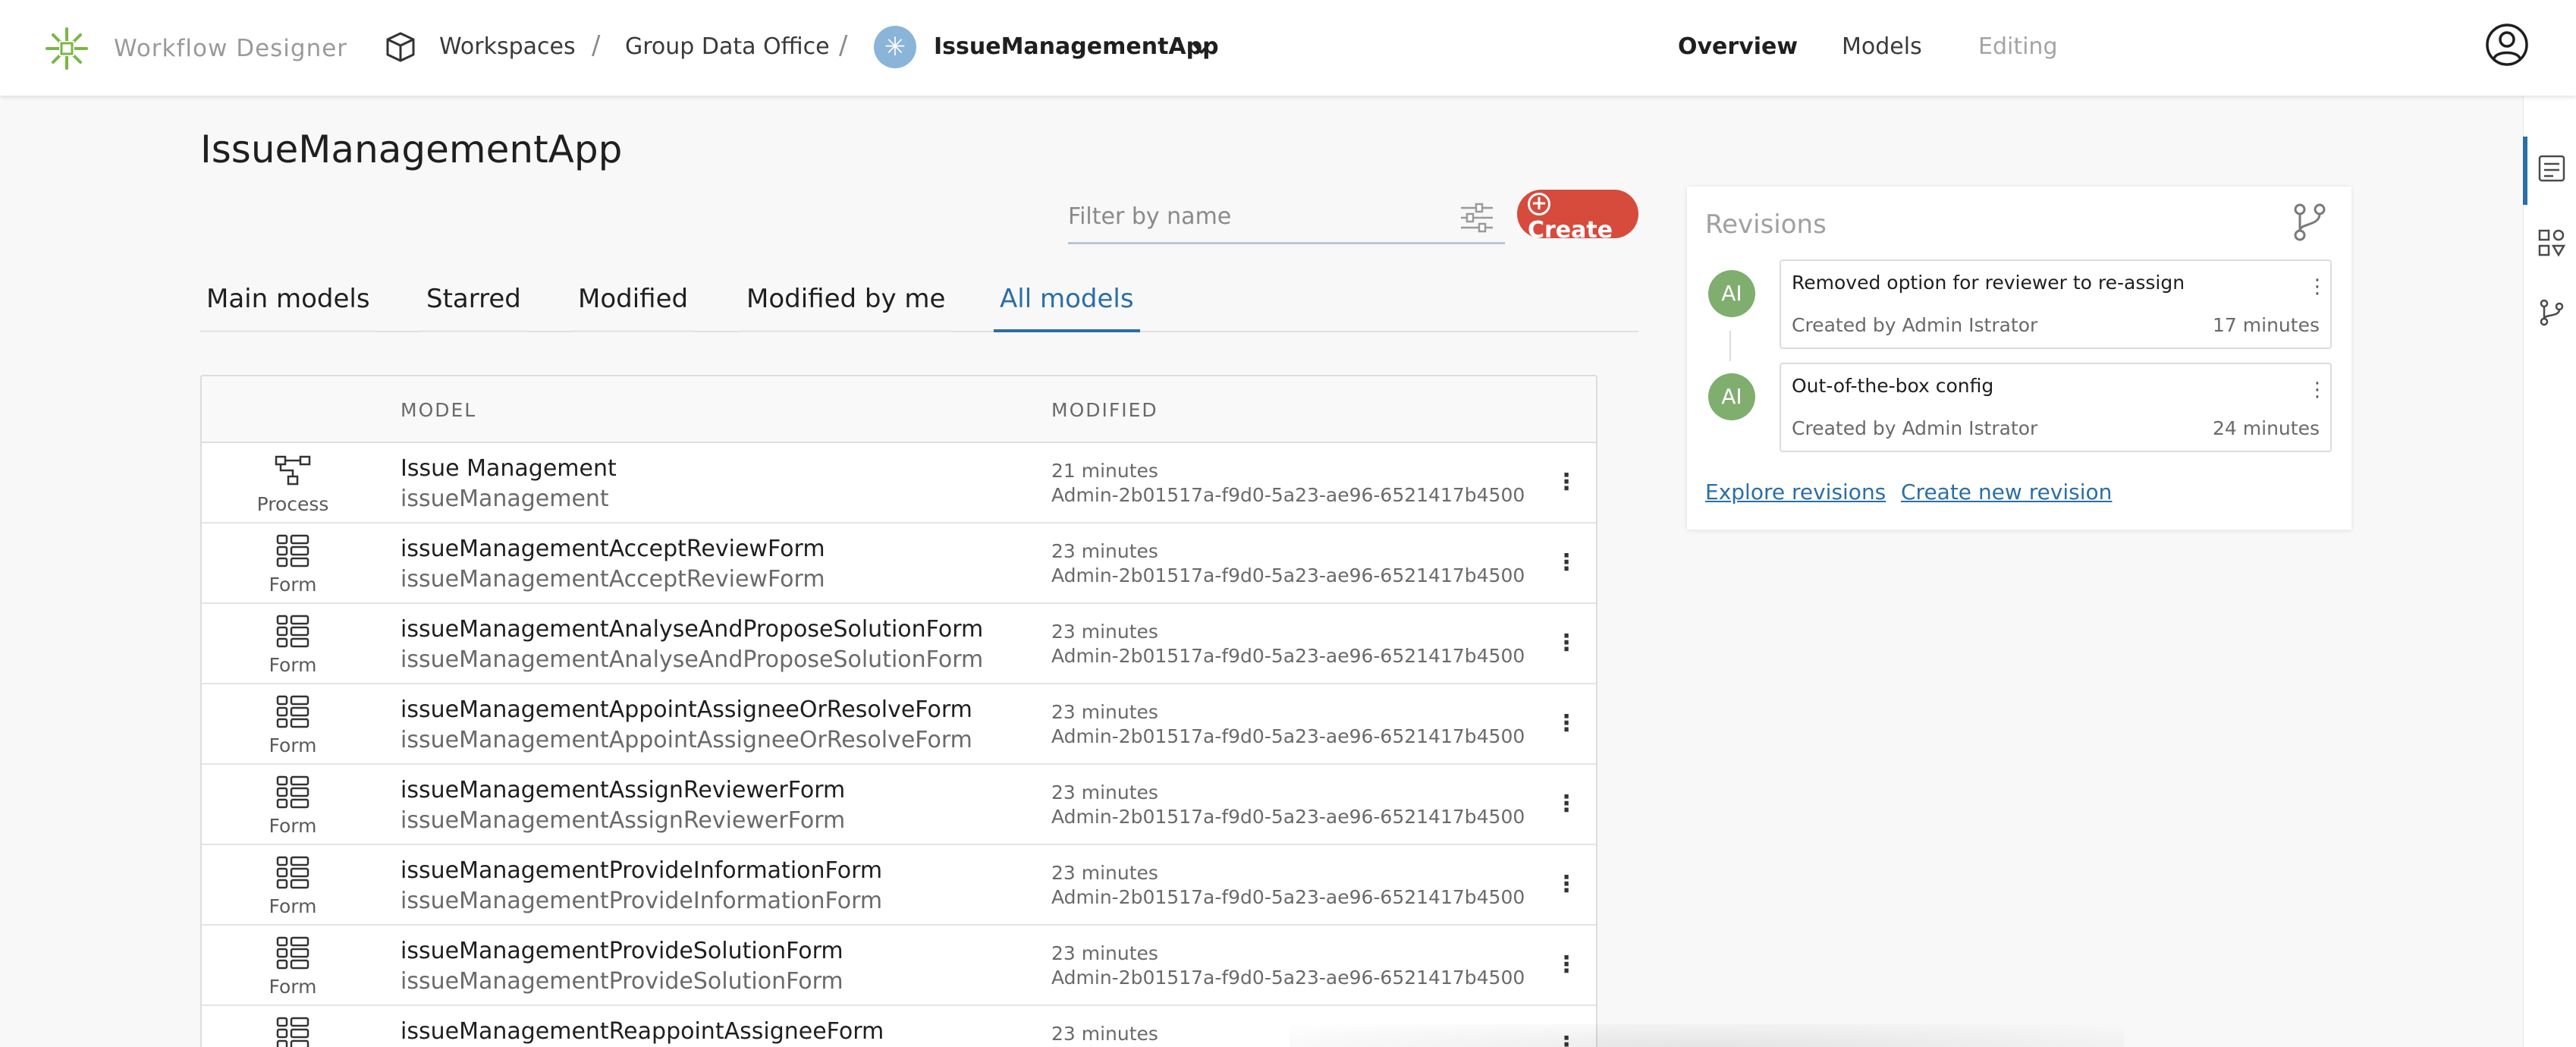  What do you see at coordinates (613, 549) in the screenshot?
I see `model-name: issueManagementAcceptReviewForm` at bounding box center [613, 549].